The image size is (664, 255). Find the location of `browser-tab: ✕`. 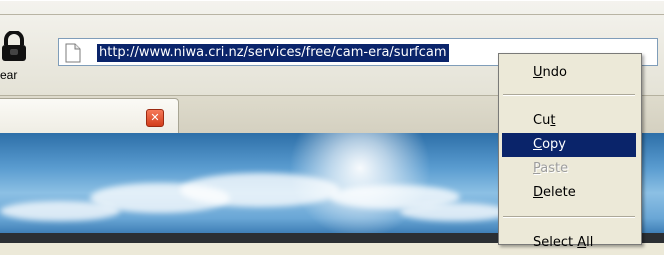

browser-tab: ✕ is located at coordinates (89, 115).